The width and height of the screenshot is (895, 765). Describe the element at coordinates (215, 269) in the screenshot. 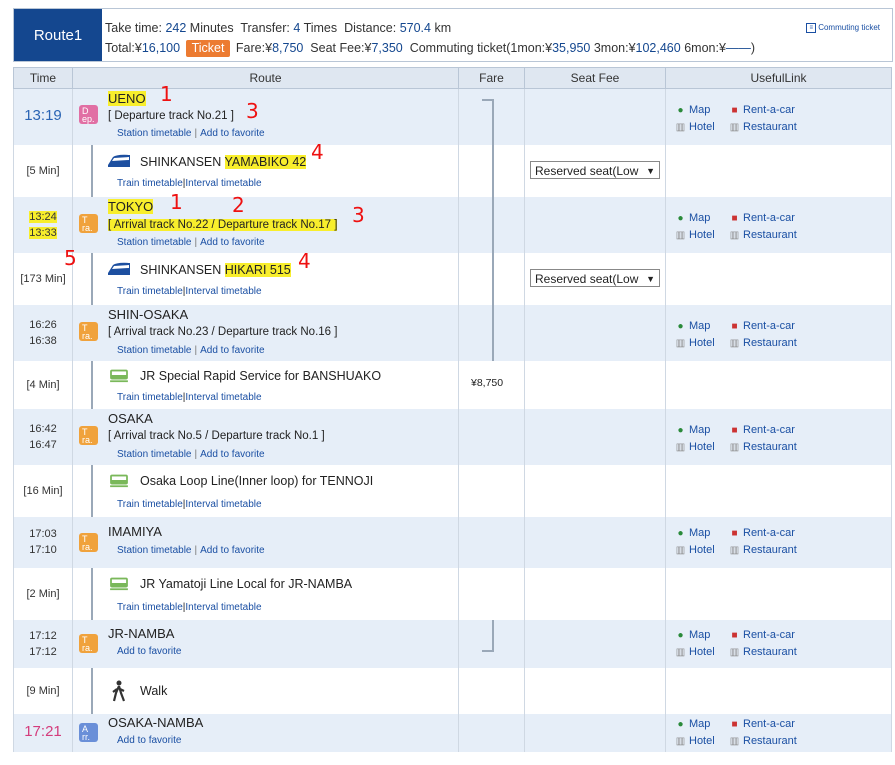

I see `line-name: SHINKANSEN HIKARI 515` at that location.